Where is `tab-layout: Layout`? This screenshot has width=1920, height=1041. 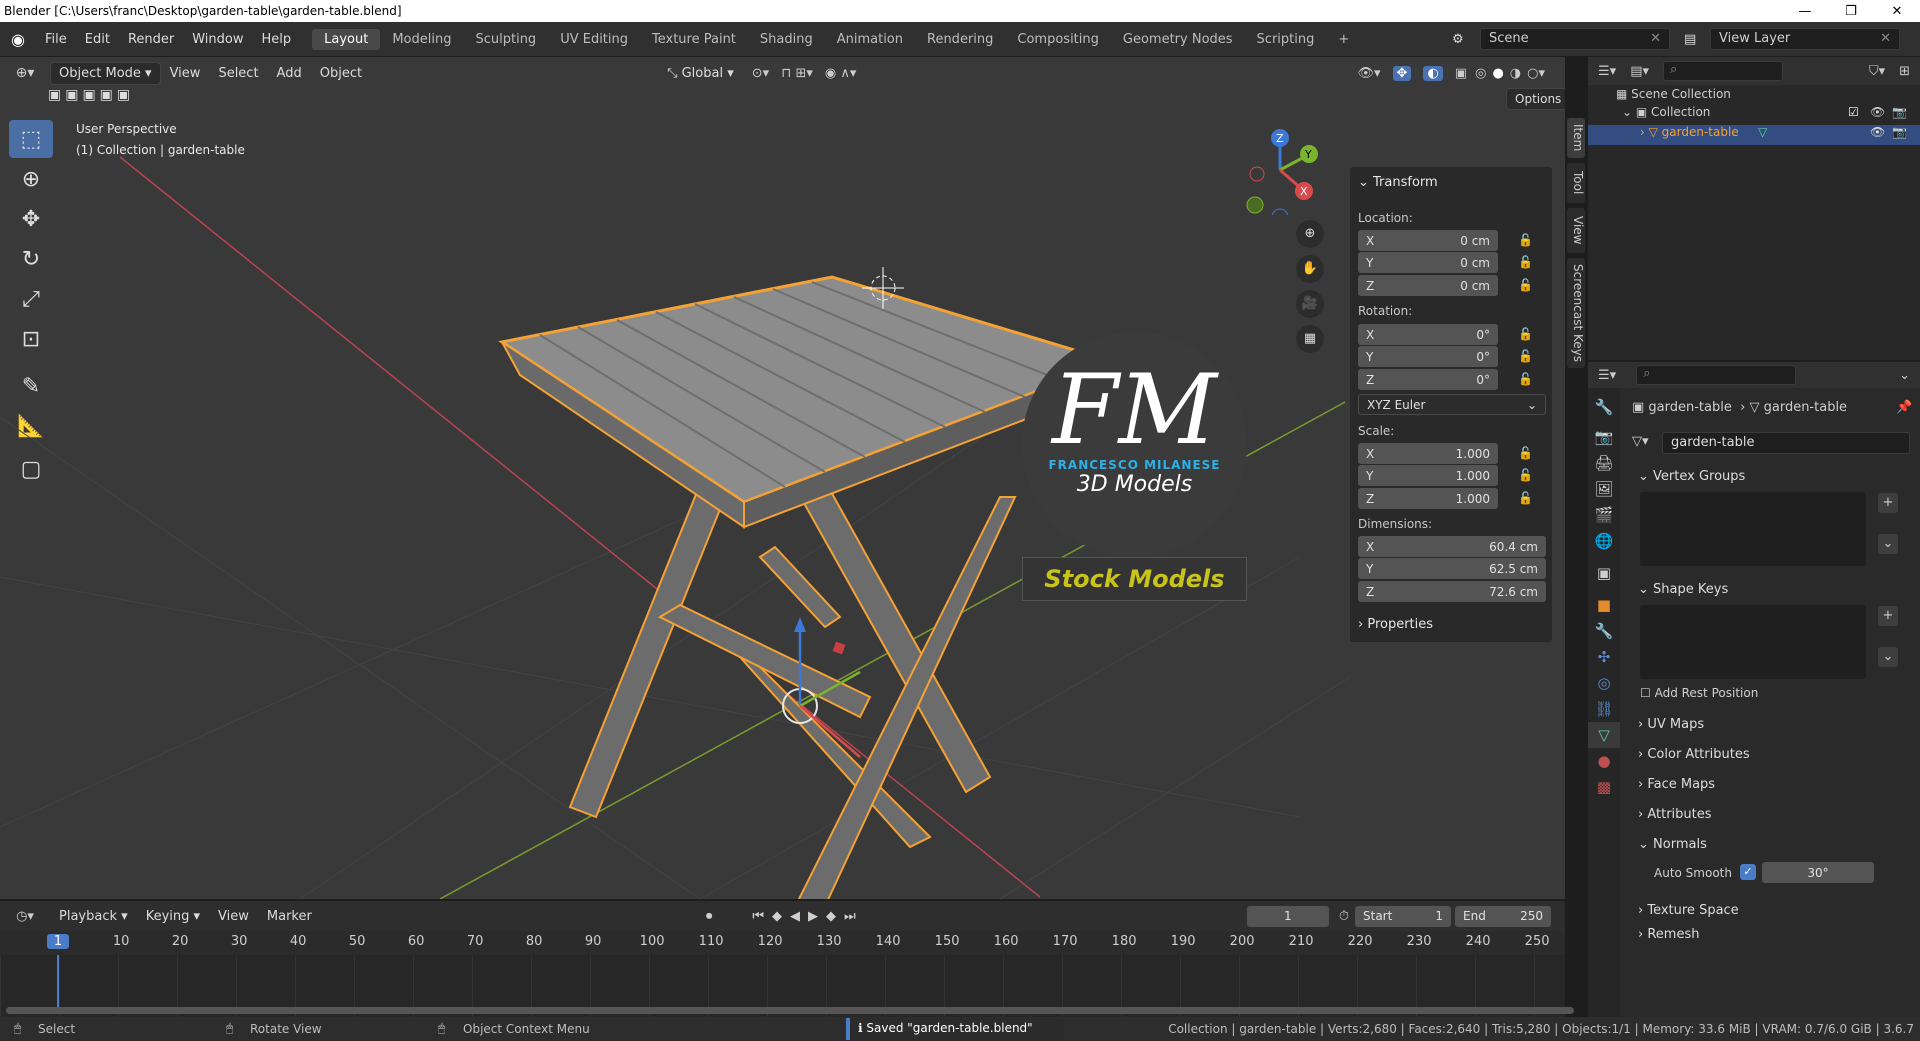 tab-layout: Layout is located at coordinates (346, 39).